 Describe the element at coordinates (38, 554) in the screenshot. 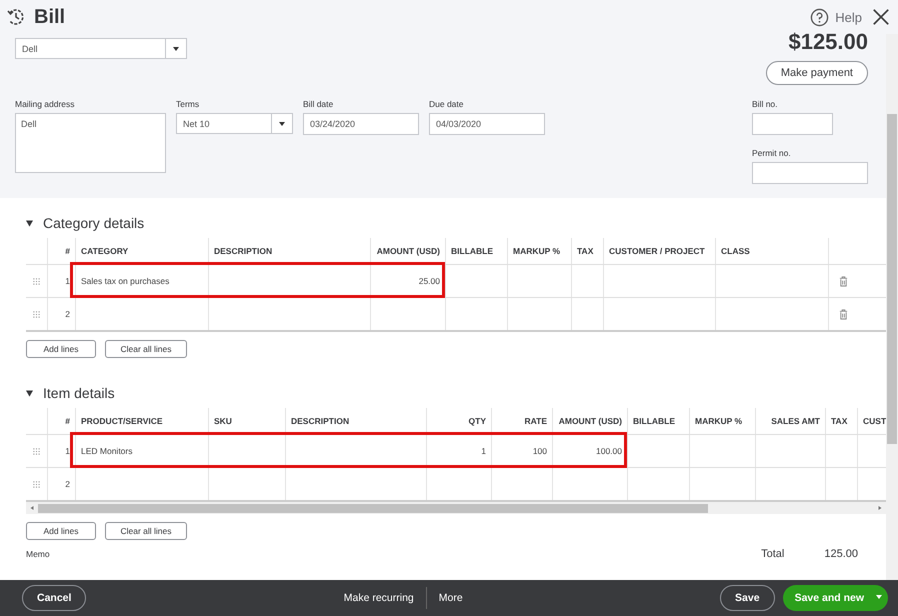

I see `memo-label: Memo` at that location.